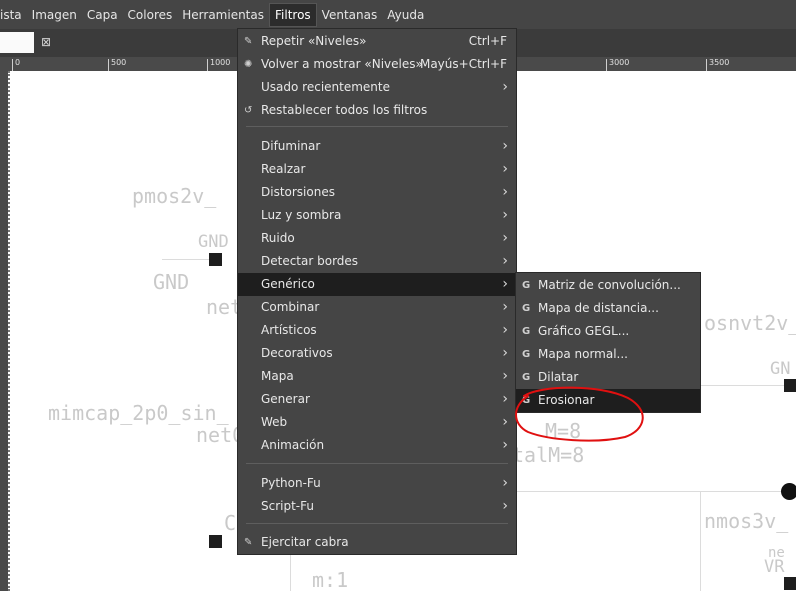 Image resolution: width=796 pixels, height=592 pixels. What do you see at coordinates (54, 15) in the screenshot?
I see `menu-imagen: Imagen` at bounding box center [54, 15].